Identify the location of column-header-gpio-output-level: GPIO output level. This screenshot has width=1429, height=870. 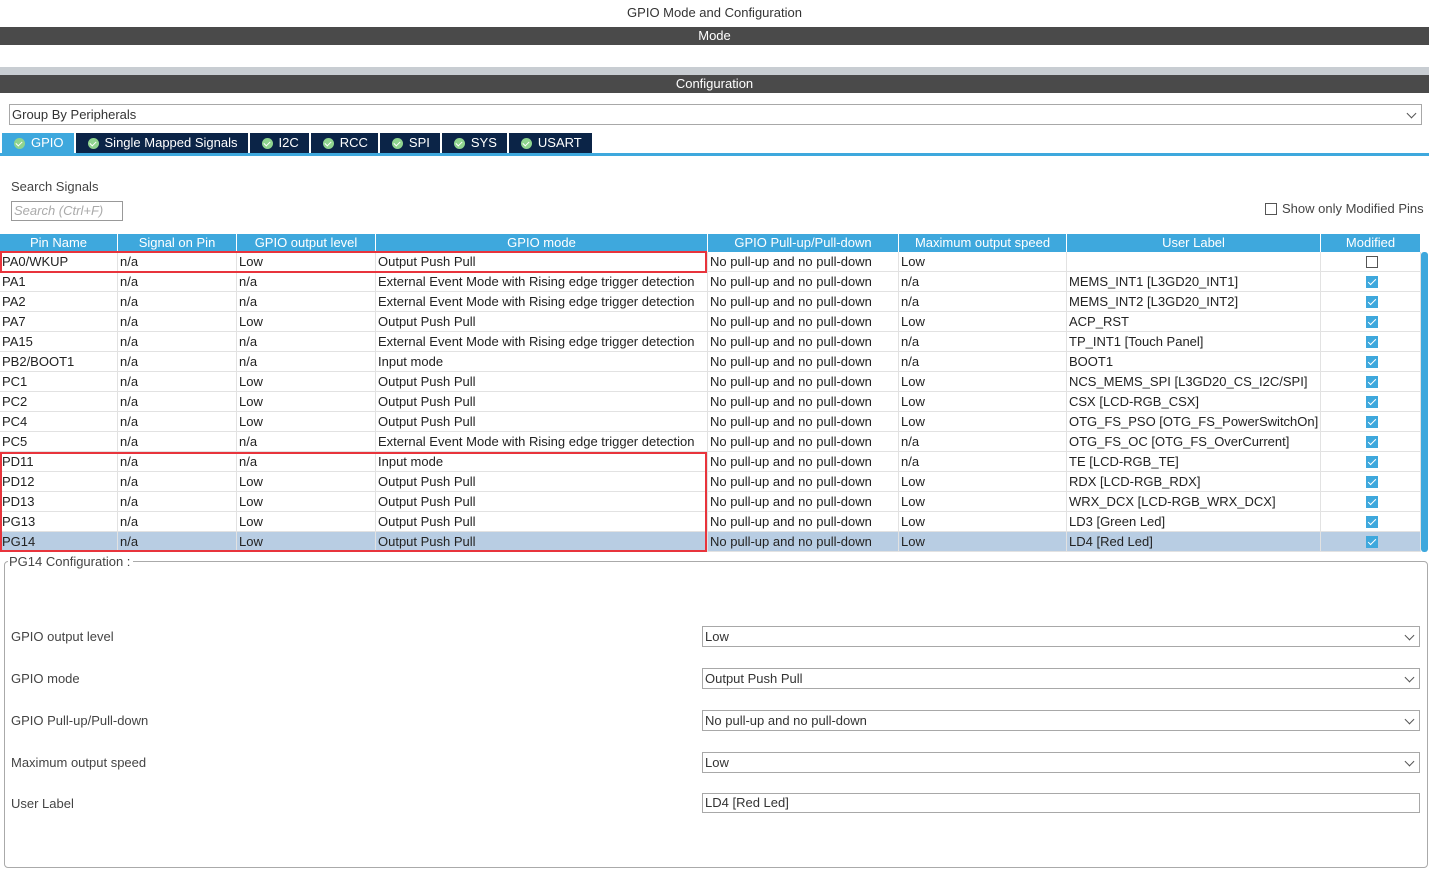
(306, 243).